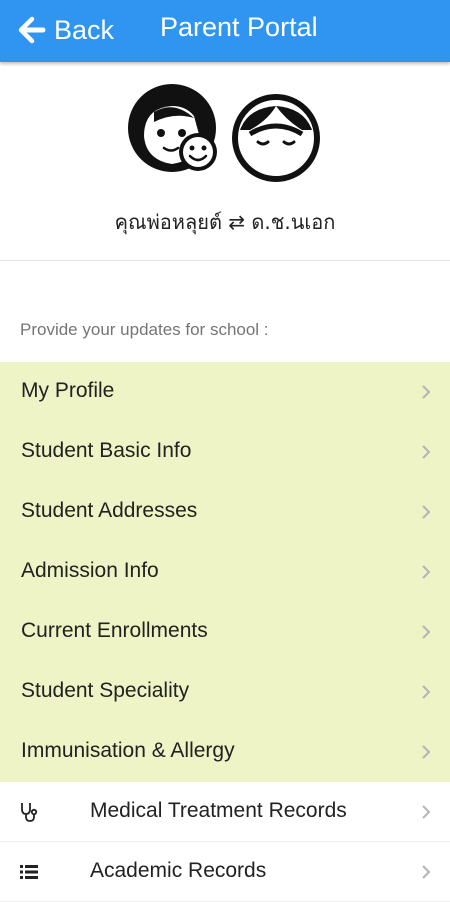 This screenshot has width=450, height=902. Describe the element at coordinates (225, 260) in the screenshot. I see `divider` at that location.